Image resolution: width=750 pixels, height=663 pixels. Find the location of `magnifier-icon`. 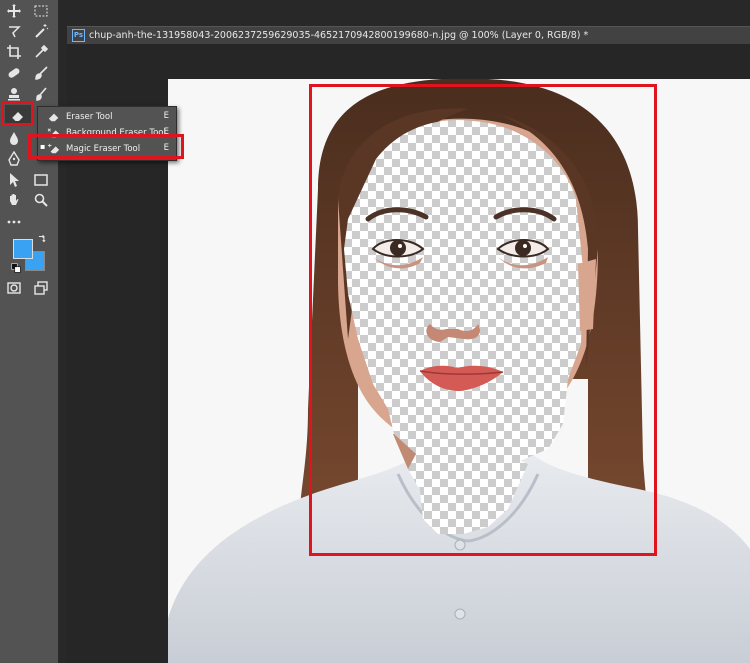

magnifier-icon is located at coordinates (41, 200).